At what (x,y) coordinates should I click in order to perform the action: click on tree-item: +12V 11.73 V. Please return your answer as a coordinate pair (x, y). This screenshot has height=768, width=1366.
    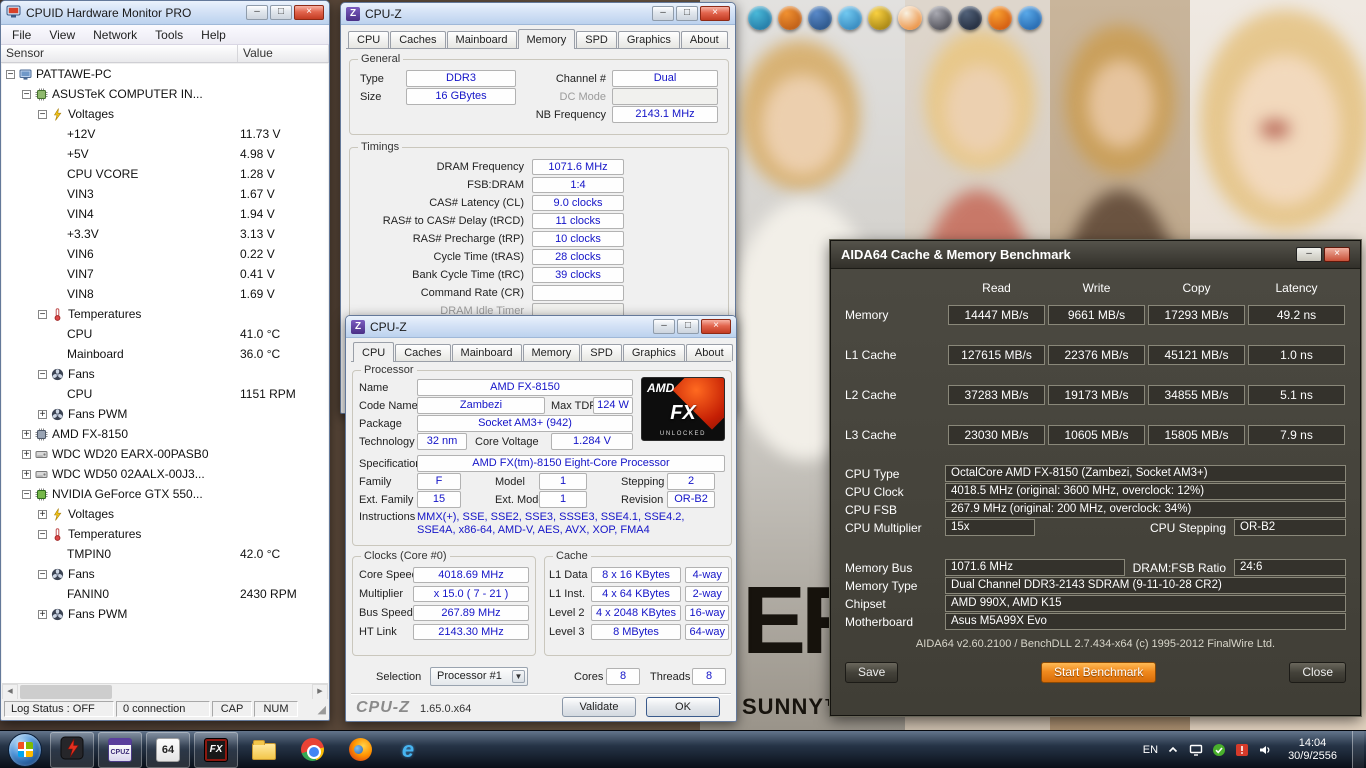
    Looking at the image, I should click on (165, 134).